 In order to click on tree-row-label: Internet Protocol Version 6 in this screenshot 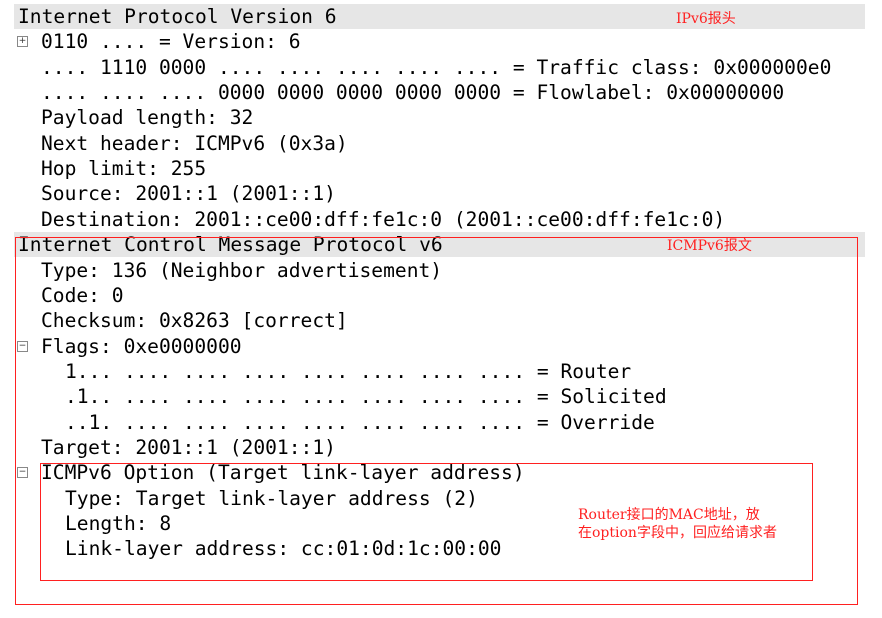, I will do `click(177, 16)`.